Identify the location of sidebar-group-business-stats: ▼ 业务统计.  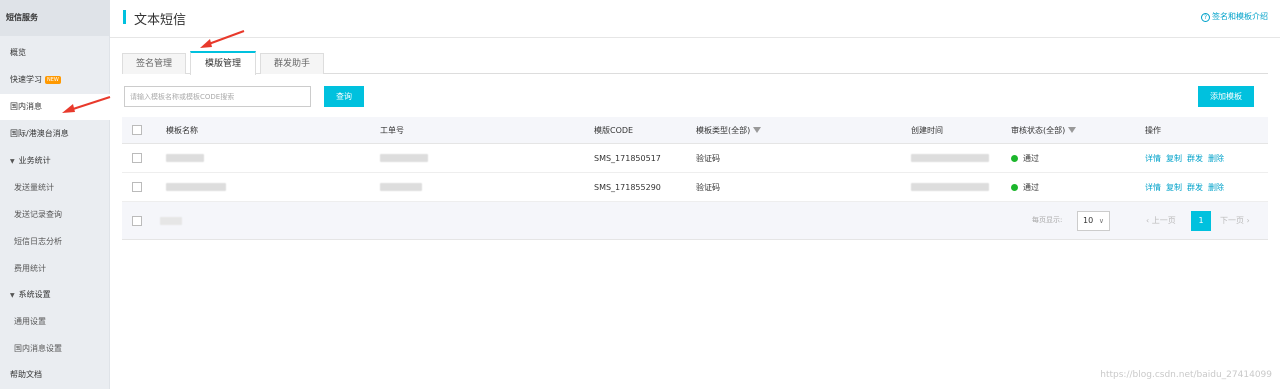
(55, 161).